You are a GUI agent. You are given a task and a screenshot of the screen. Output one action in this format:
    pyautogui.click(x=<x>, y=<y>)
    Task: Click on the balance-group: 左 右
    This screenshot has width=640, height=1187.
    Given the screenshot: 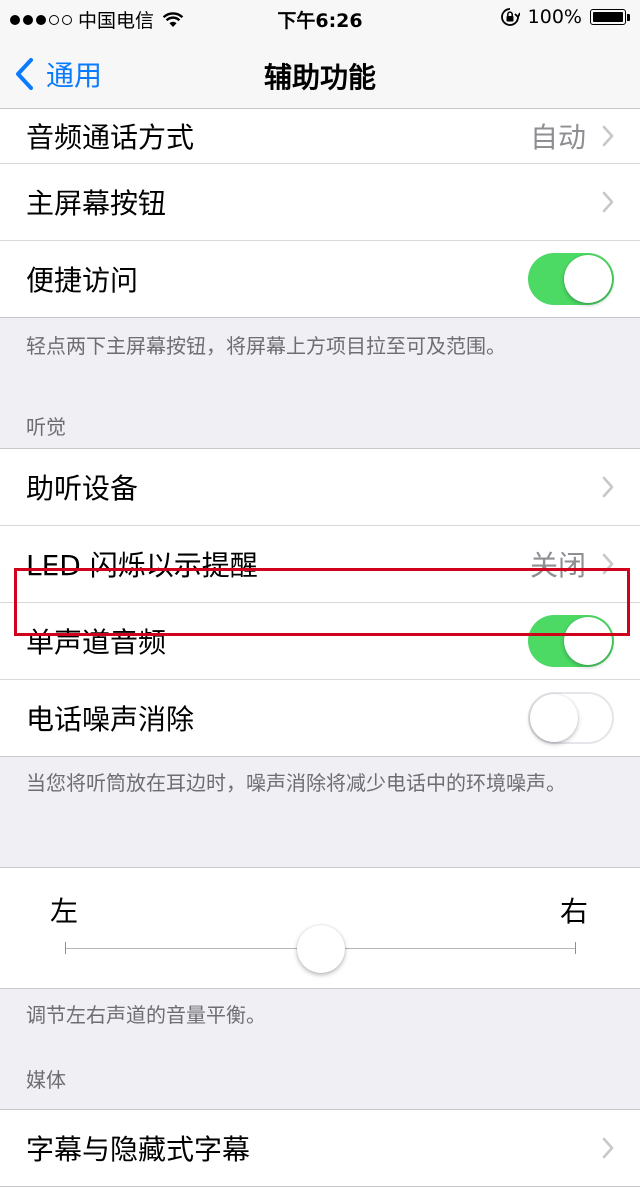 What is the action you would take?
    pyautogui.click(x=320, y=928)
    